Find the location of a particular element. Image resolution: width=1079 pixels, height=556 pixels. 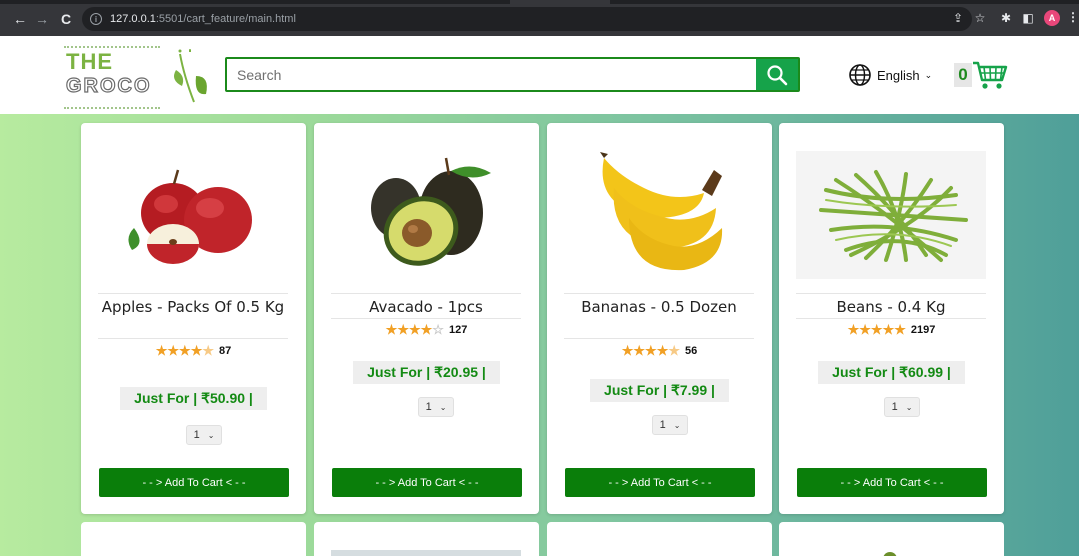

product-image-beans is located at coordinates (891, 215).